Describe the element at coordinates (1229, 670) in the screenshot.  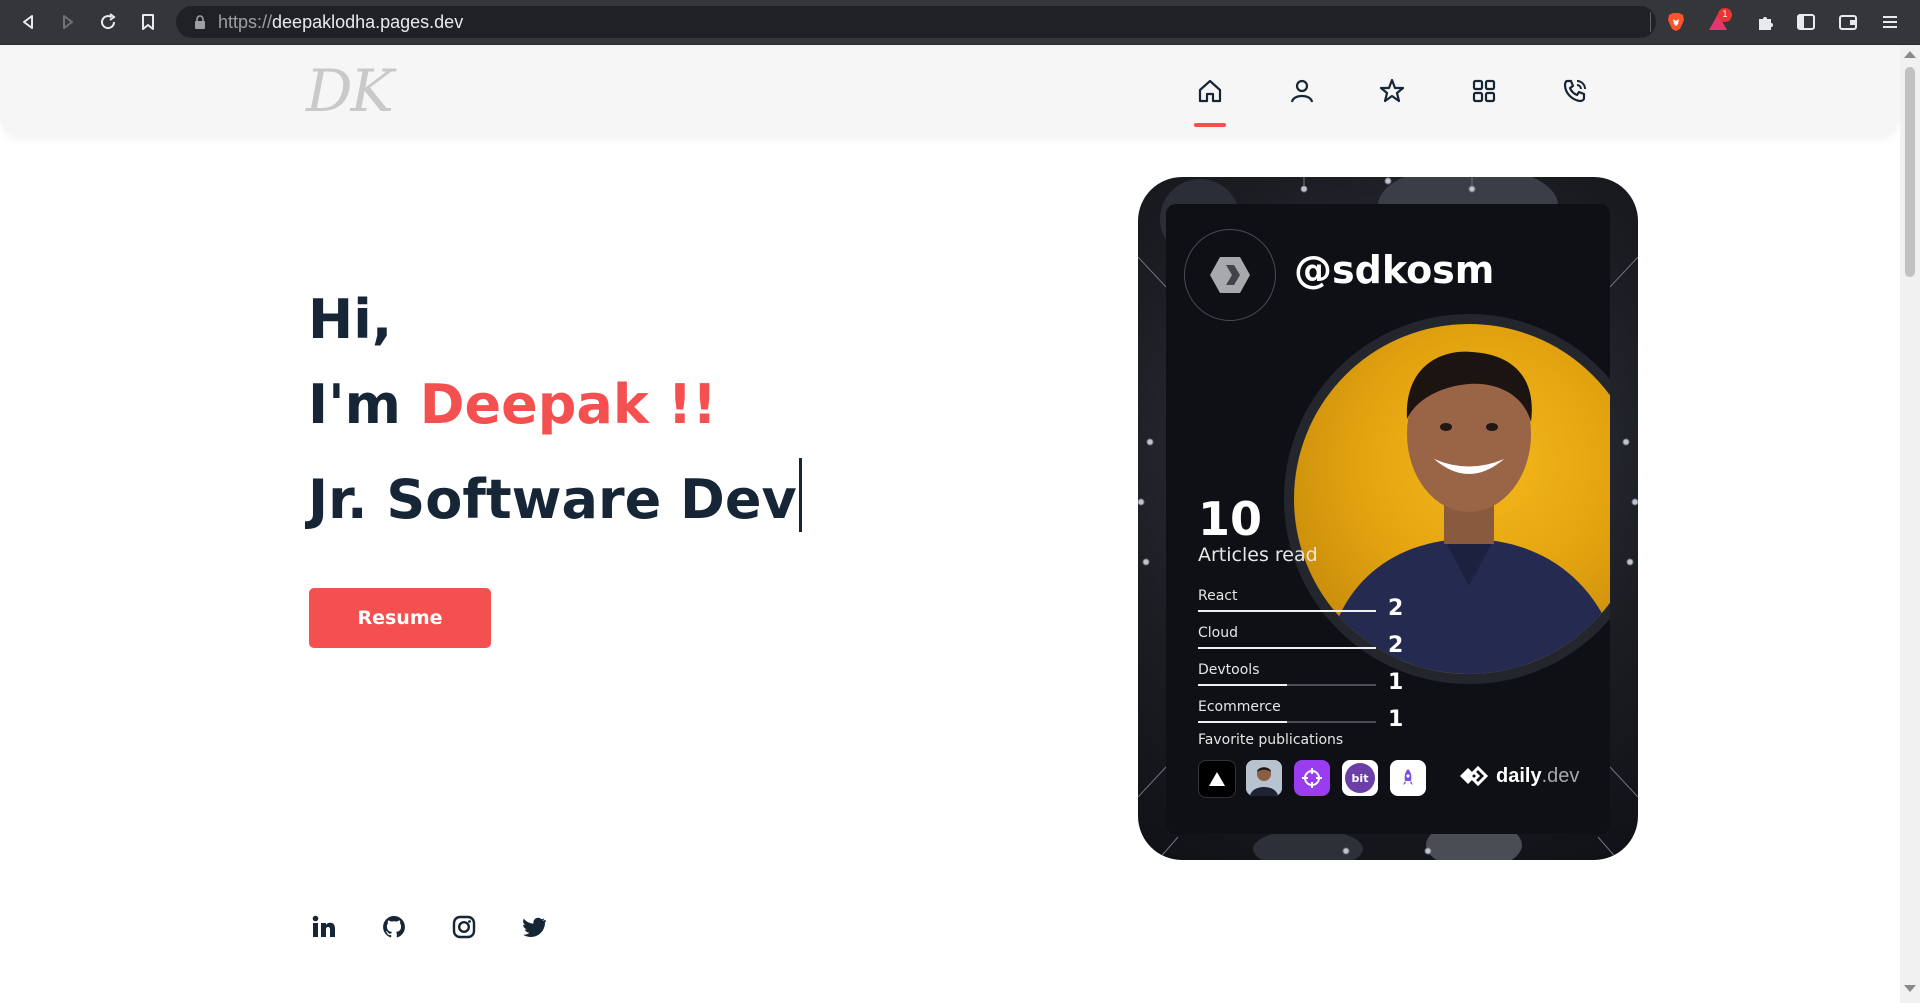
I see `tag-name: Devtools` at that location.